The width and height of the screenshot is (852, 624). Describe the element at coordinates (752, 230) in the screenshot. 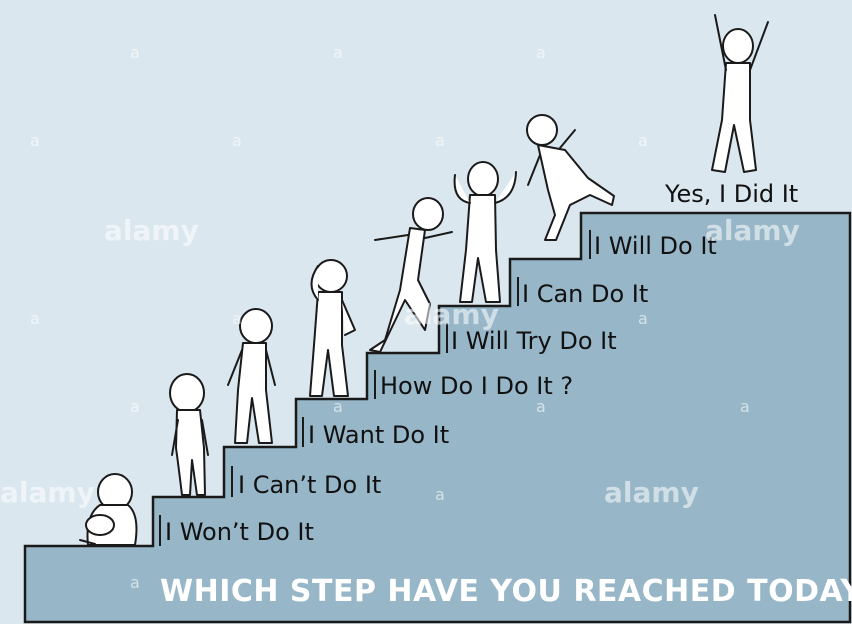

I see `watermark-brand-4: alamy` at that location.